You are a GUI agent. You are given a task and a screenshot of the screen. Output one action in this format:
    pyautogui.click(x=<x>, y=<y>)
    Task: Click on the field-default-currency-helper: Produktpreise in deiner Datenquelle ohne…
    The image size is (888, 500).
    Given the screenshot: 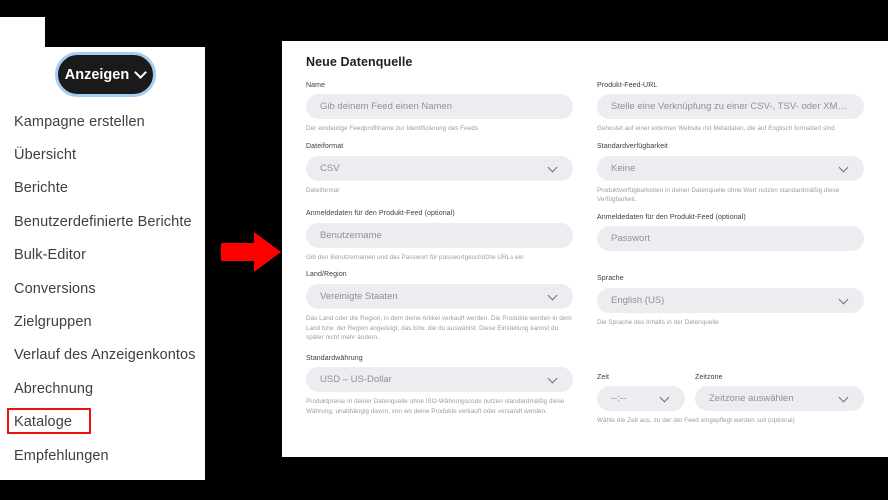 What is the action you would take?
    pyautogui.click(x=435, y=407)
    